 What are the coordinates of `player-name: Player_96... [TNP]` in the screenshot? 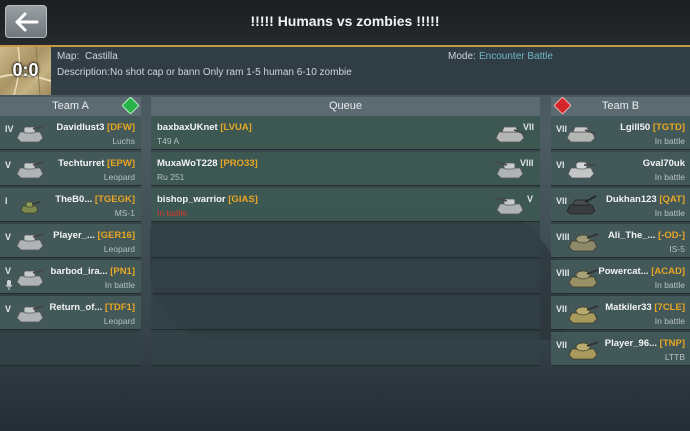 It's located at (644, 343).